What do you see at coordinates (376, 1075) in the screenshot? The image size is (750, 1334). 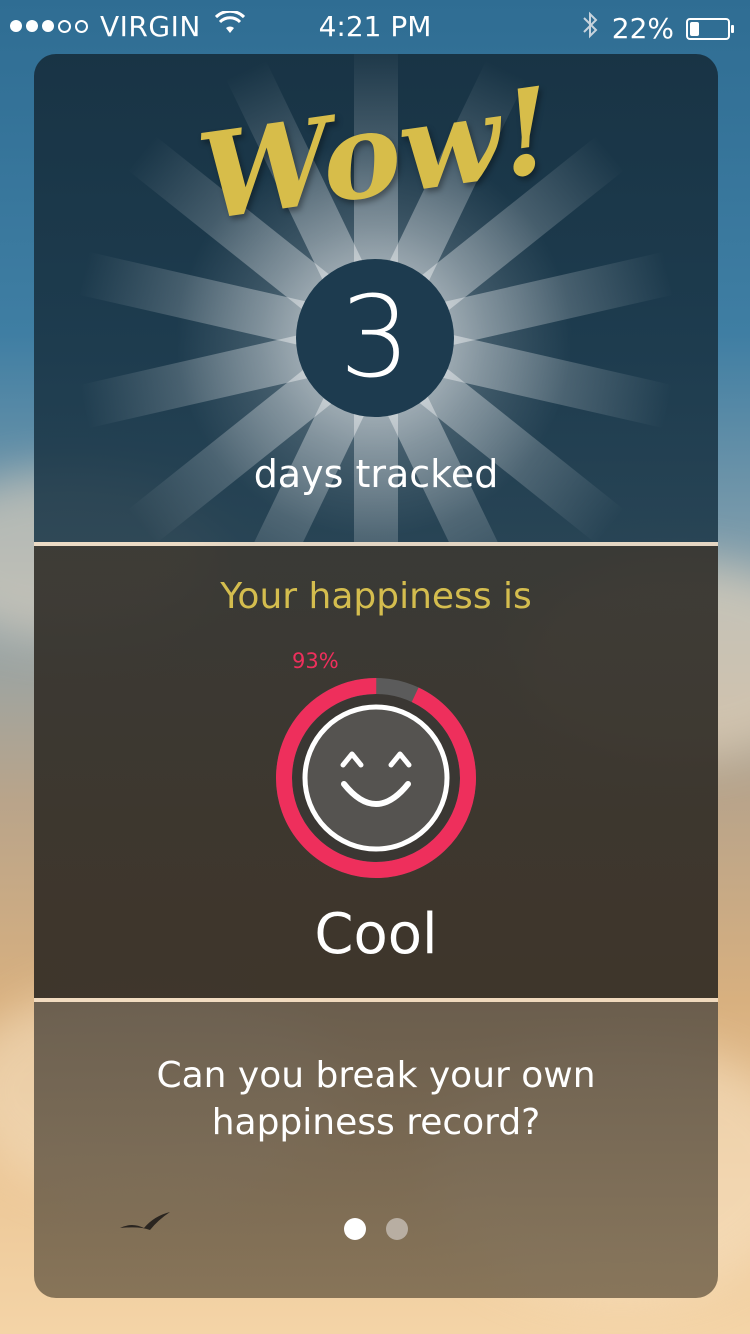 I see `challenge-line-1: Can you break your own` at bounding box center [376, 1075].